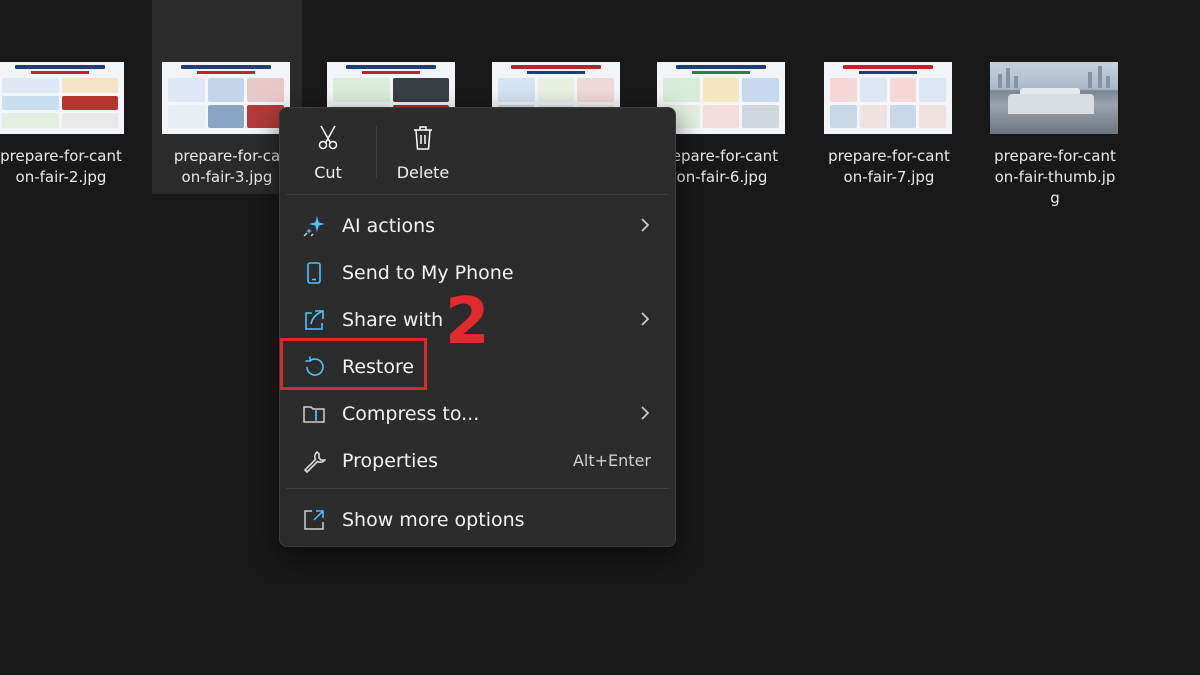  I want to click on zip-folder-icon, so click(314, 414).